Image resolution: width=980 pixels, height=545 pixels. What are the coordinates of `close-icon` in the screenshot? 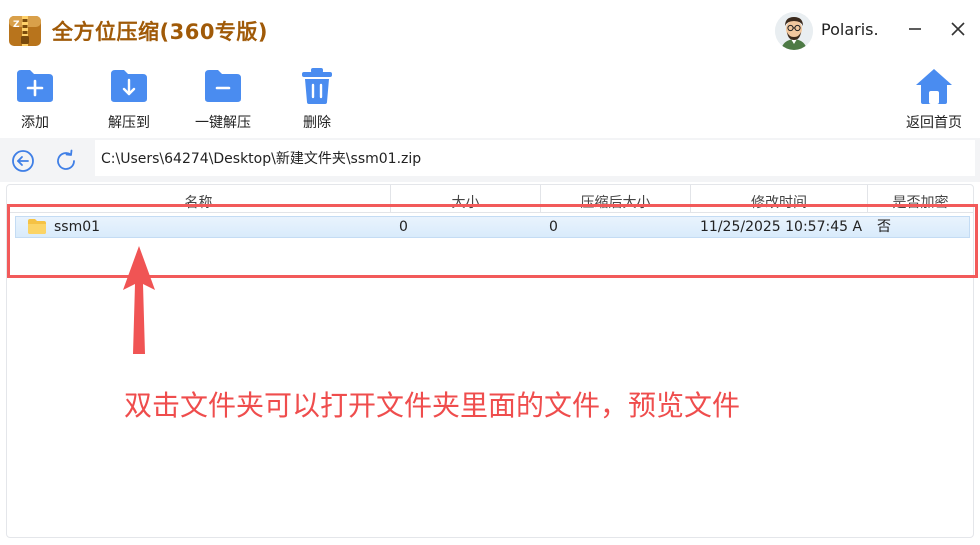 It's located at (958, 29).